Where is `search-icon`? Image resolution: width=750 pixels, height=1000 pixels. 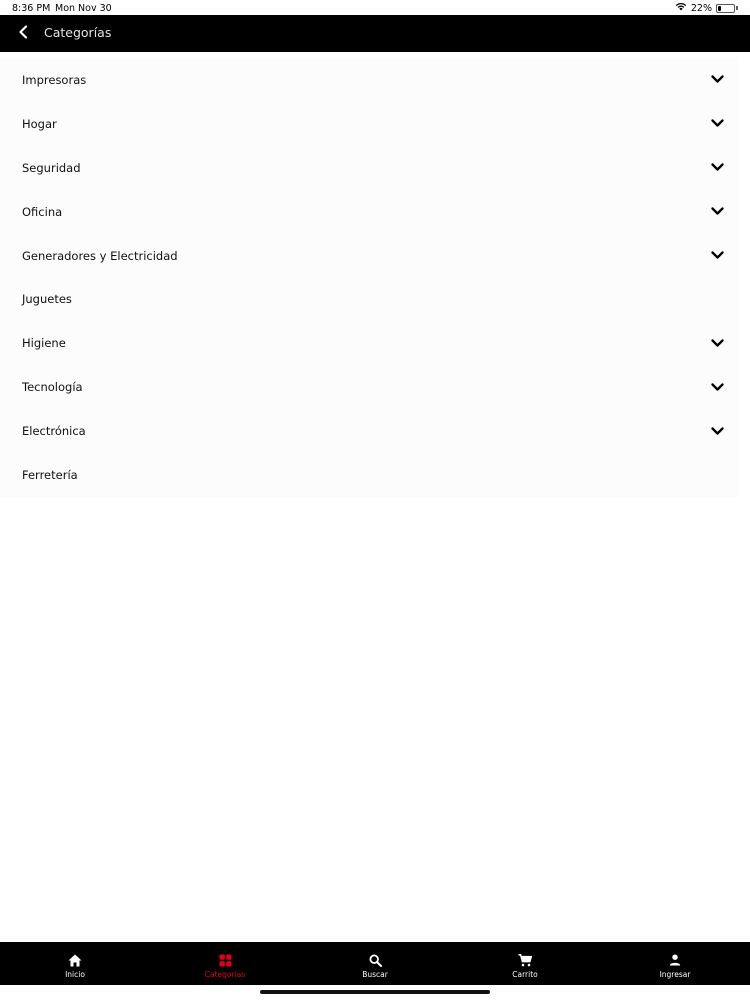
search-icon is located at coordinates (375, 960).